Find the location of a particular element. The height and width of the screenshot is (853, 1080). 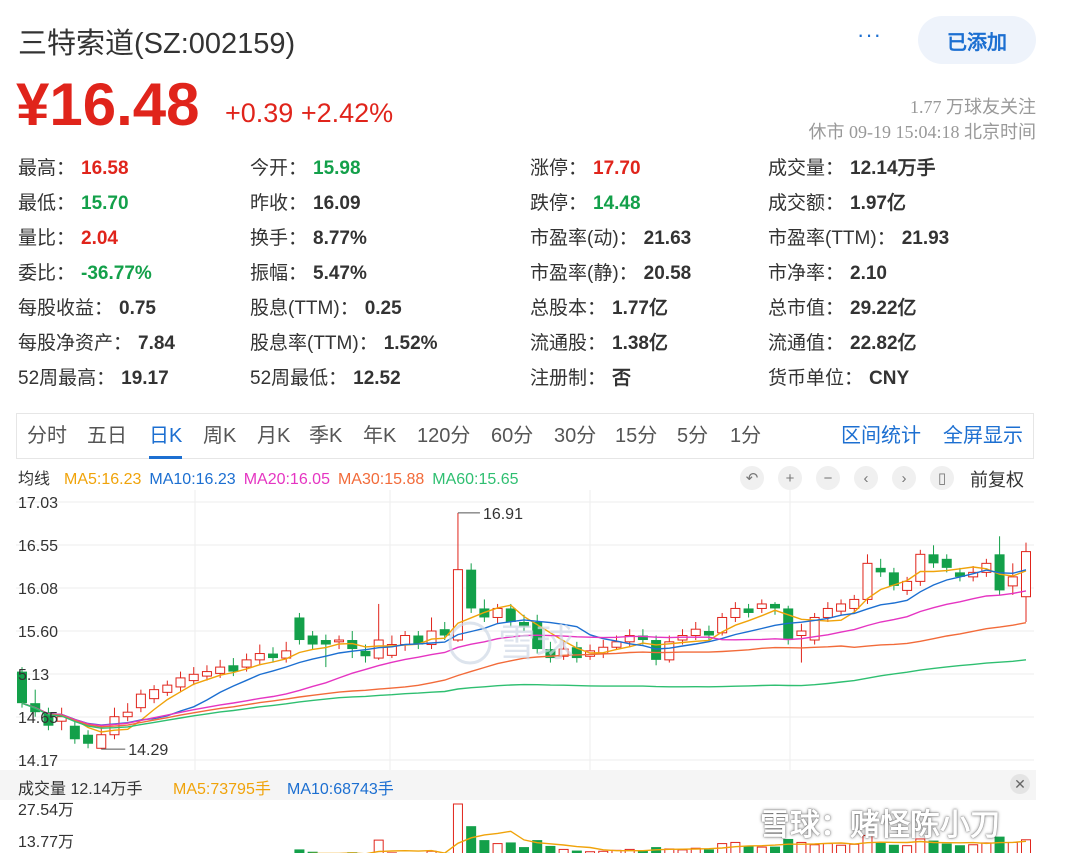

tab-2: 日K is located at coordinates (166, 436).